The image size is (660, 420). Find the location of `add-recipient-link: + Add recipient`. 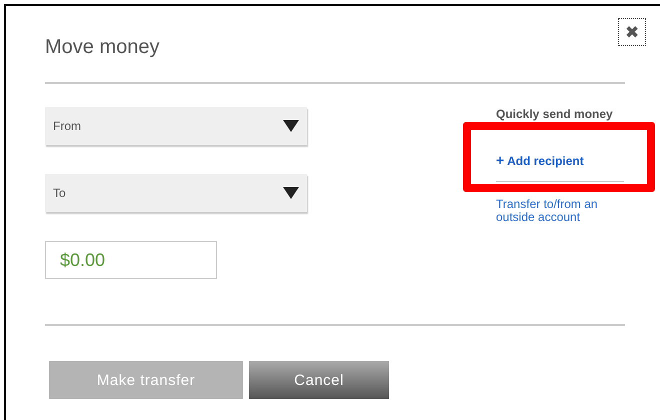

add-recipient-link: + Add recipient is located at coordinates (561, 160).